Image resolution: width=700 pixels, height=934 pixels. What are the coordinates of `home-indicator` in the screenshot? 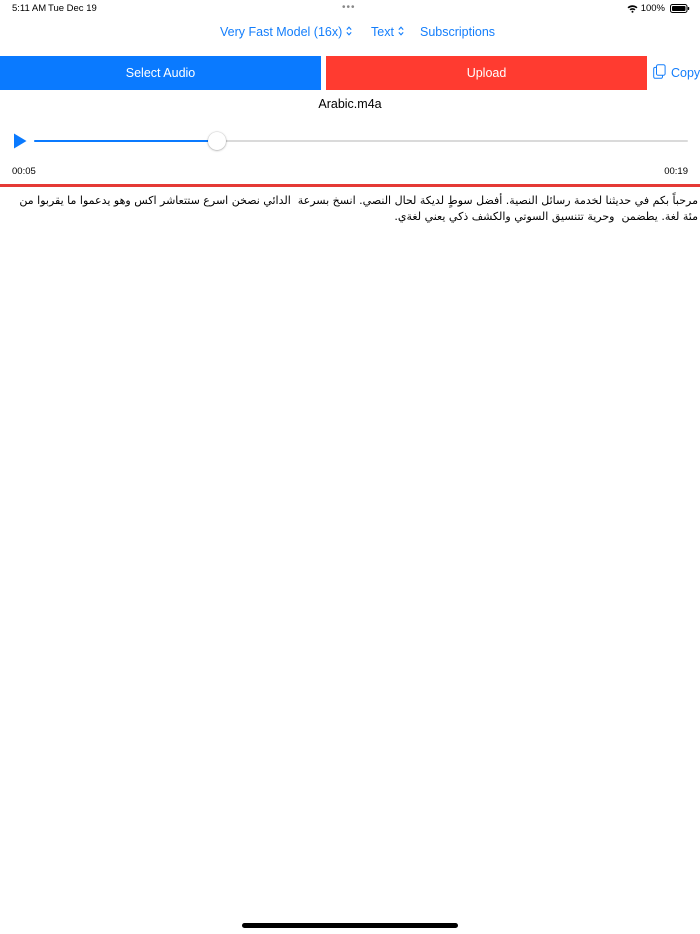 It's located at (350, 925).